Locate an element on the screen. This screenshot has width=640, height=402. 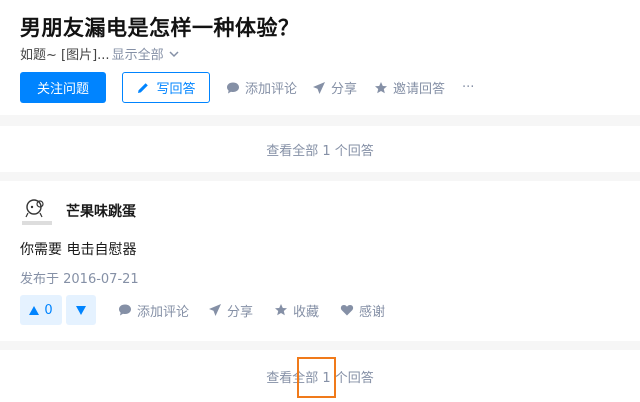
add-comment-button: 添加评论 is located at coordinates (261, 87).